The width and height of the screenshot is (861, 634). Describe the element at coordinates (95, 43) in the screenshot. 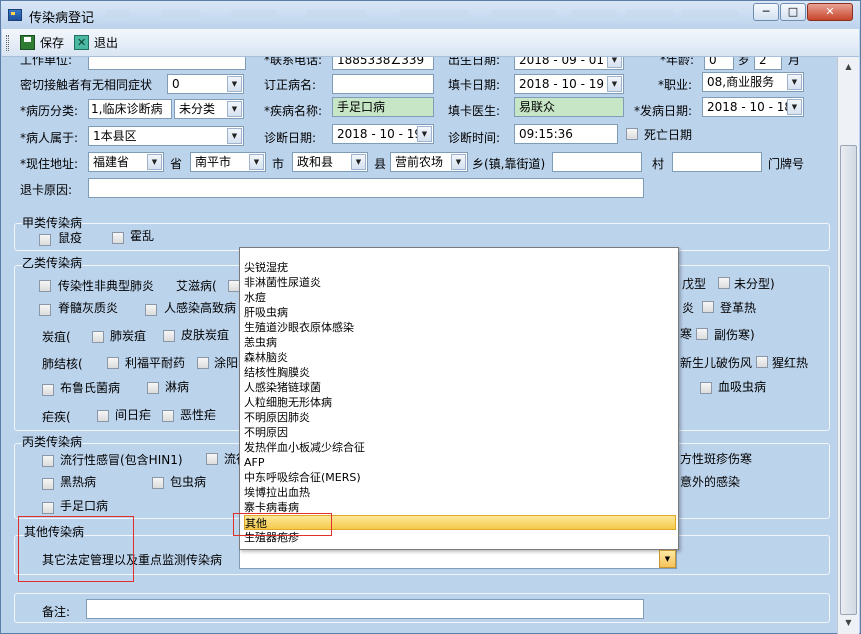

I see `exit-button: 退出` at that location.